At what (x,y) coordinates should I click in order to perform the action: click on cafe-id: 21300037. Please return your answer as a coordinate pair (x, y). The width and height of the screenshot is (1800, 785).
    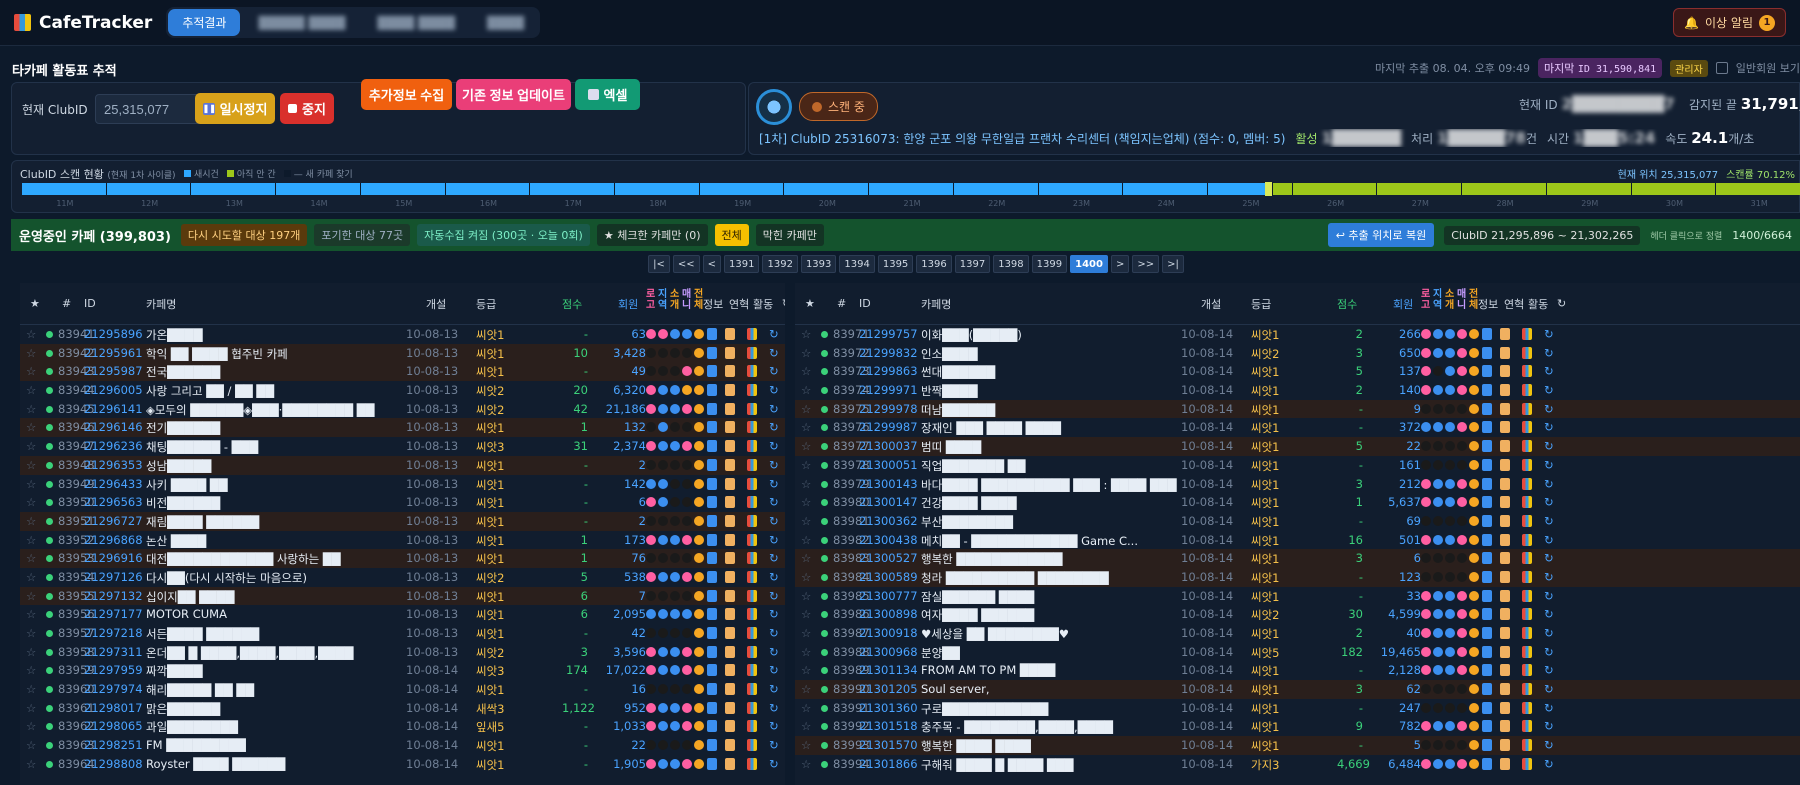
    Looking at the image, I should click on (888, 446).